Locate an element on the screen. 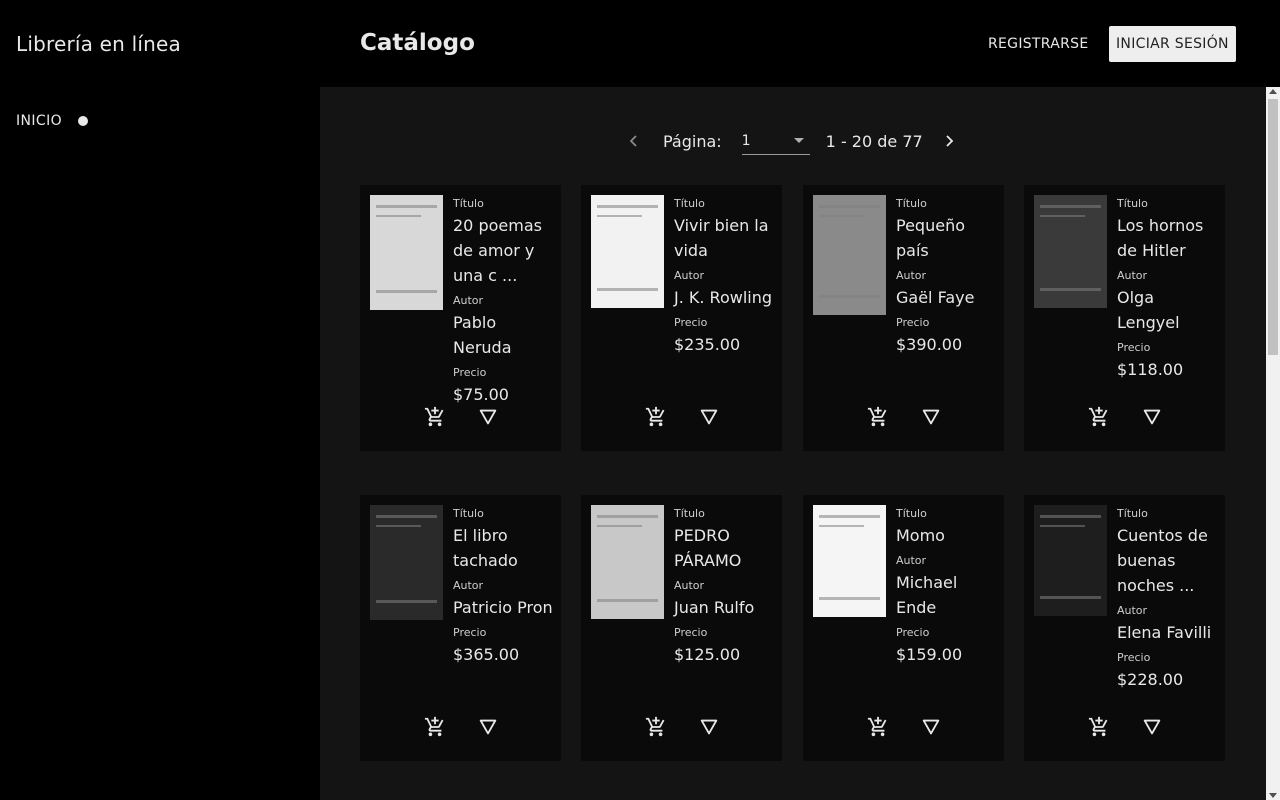 The height and width of the screenshot is (800, 1280). book-author-value: Elena Favilli is located at coordinates (1164, 632).